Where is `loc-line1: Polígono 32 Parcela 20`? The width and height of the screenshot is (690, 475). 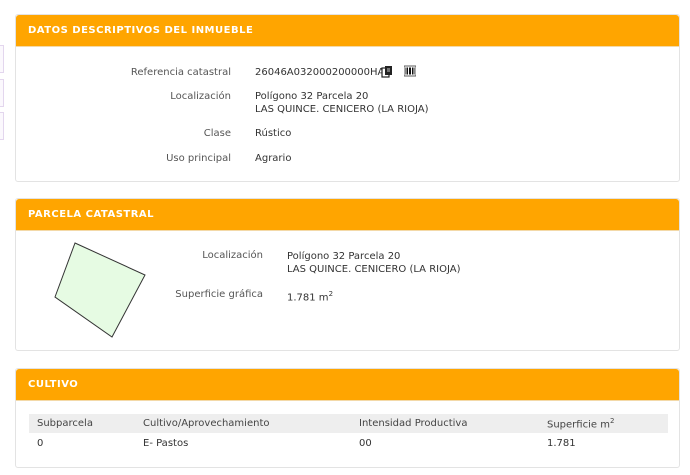
loc-line1: Polígono 32 Parcela 20 is located at coordinates (312, 96).